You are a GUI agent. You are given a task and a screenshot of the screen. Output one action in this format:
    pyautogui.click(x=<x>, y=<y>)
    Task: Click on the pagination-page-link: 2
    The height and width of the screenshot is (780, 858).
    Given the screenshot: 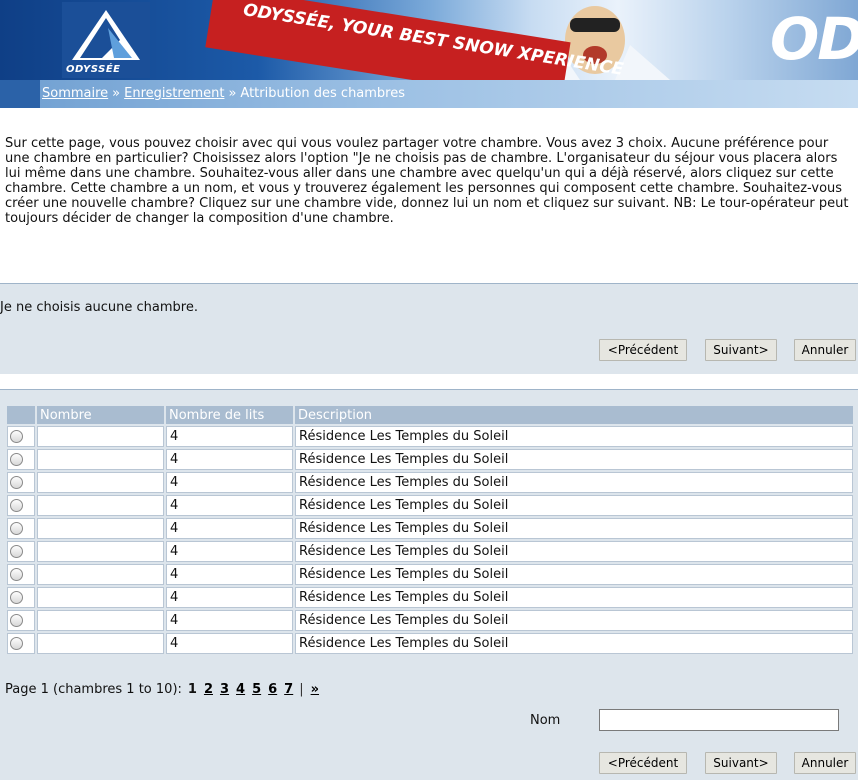 What is the action you would take?
    pyautogui.click(x=208, y=689)
    